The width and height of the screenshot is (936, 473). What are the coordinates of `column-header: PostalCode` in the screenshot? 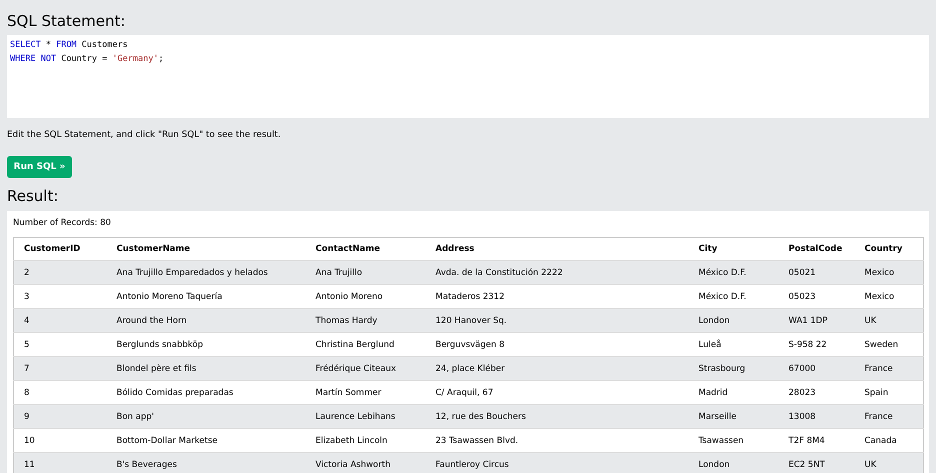 It's located at (816, 249).